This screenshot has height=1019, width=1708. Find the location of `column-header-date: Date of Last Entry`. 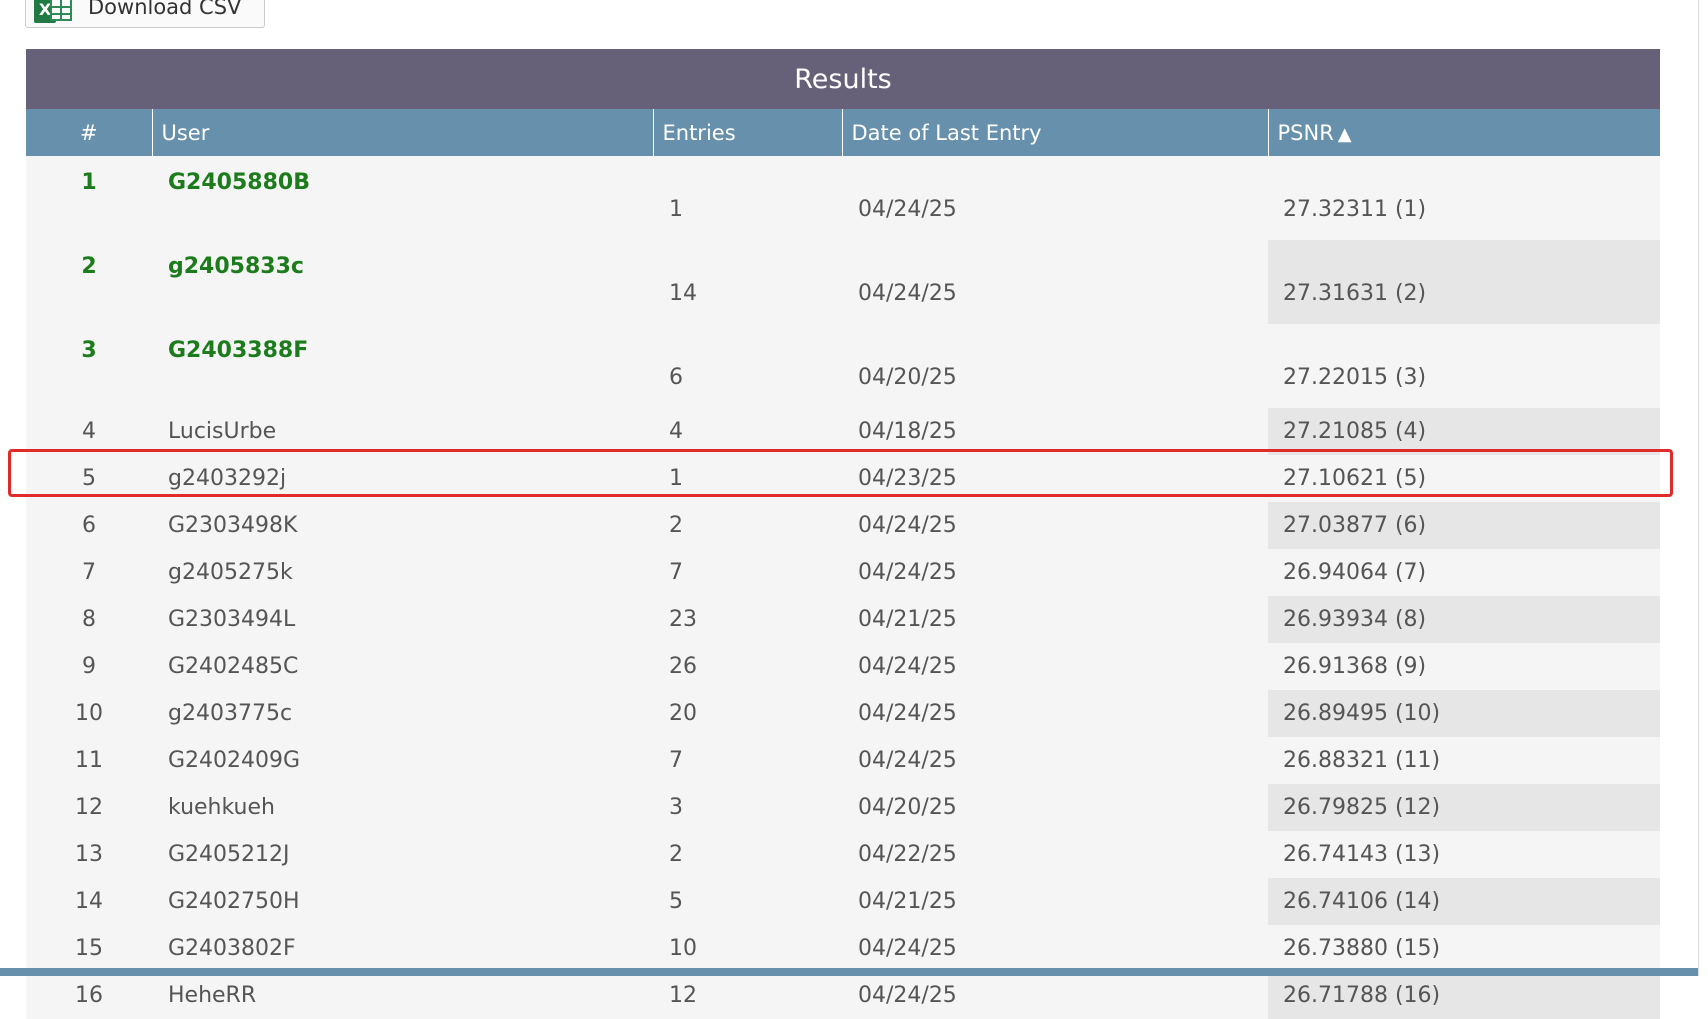

column-header-date: Date of Last Entry is located at coordinates (1054, 132).